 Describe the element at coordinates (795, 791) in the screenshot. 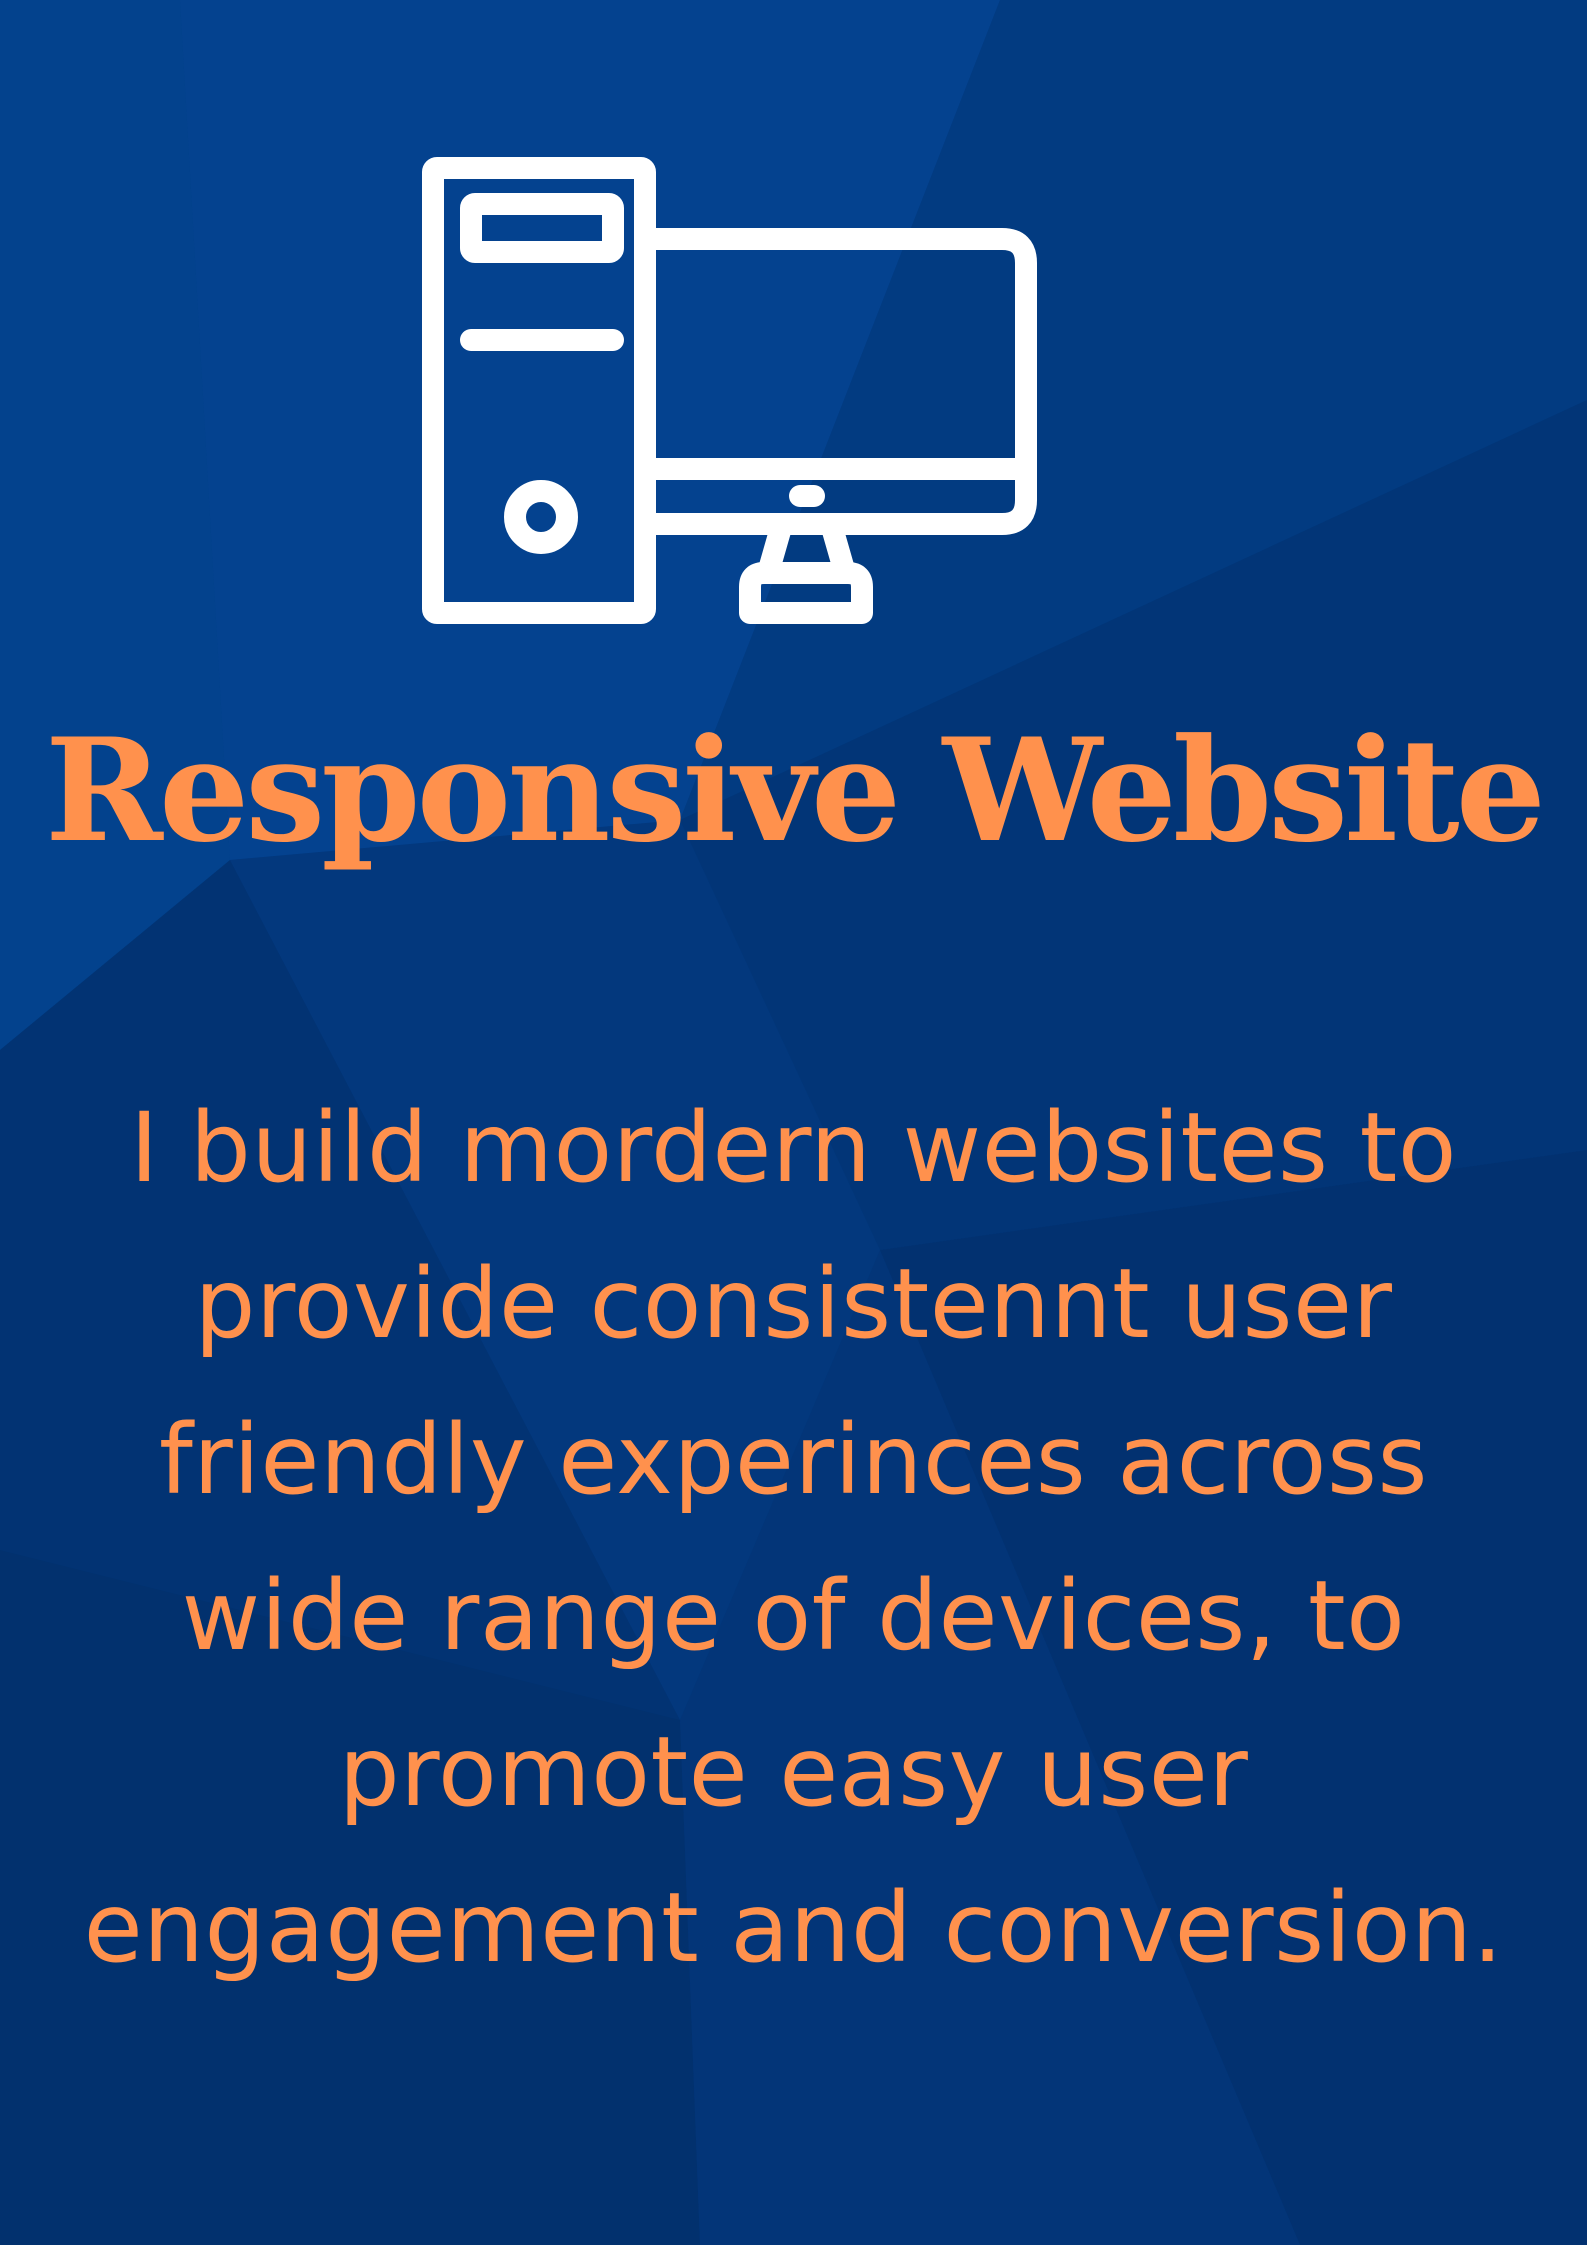

I see `page-title: Responsive Website` at that location.